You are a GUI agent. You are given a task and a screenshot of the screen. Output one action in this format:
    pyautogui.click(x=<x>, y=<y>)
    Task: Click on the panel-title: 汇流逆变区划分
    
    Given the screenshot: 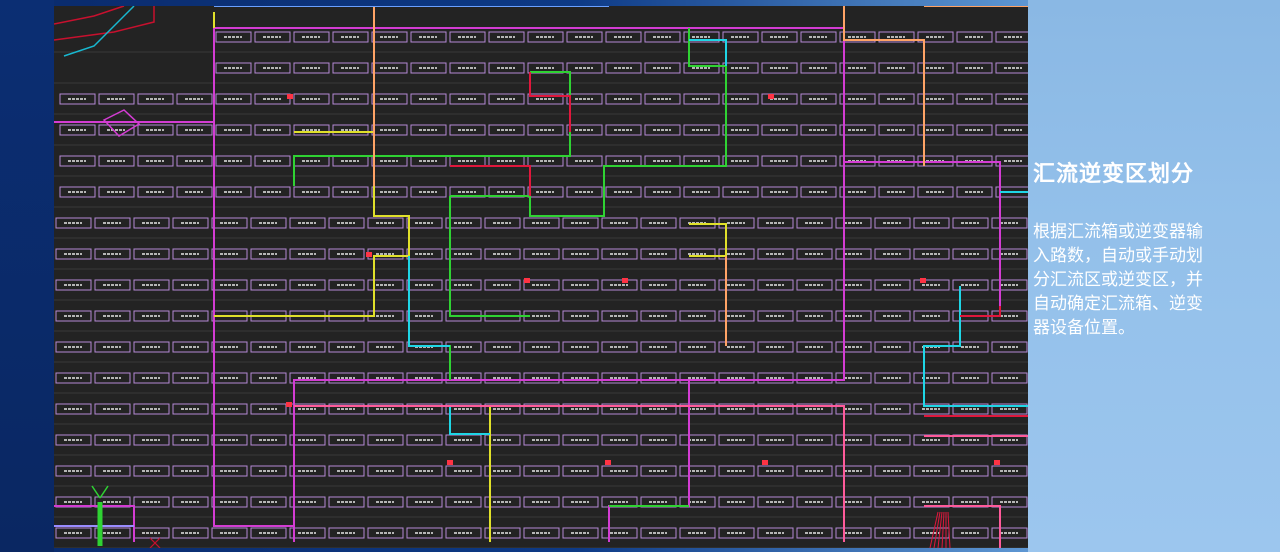 What is the action you would take?
    pyautogui.click(x=1114, y=174)
    